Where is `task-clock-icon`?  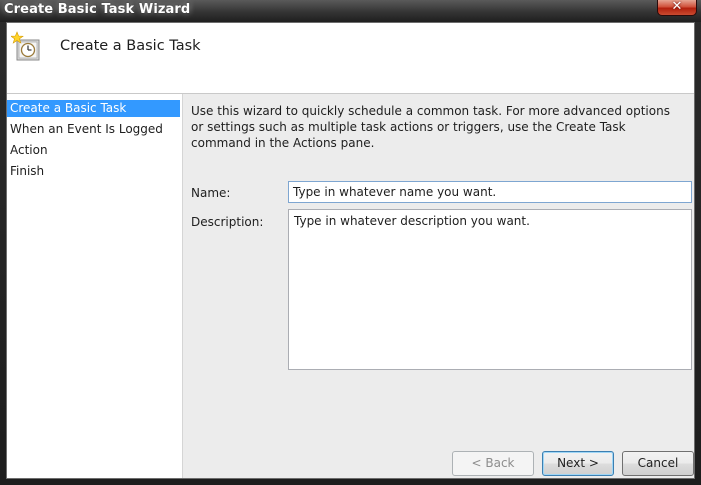
task-clock-icon is located at coordinates (25, 46).